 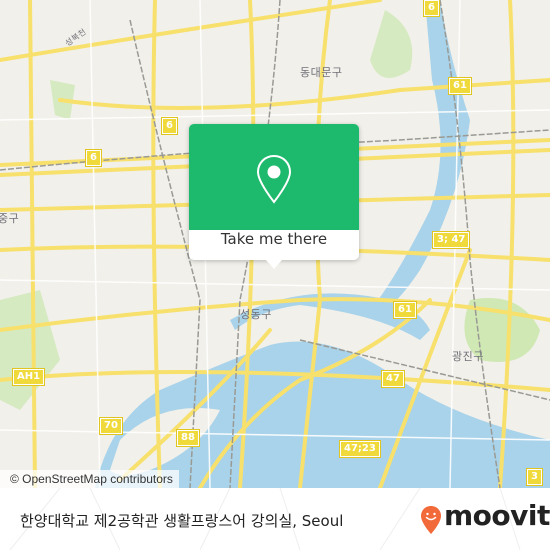 I want to click on popup-tail, so click(x=274, y=264).